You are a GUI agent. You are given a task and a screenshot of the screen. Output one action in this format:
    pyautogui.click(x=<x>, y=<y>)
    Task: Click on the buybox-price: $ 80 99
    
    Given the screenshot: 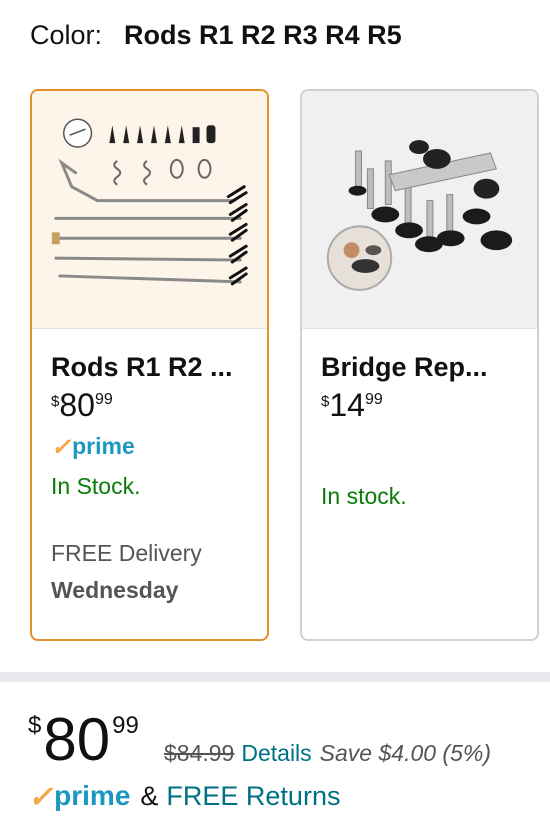 What is the action you would take?
    pyautogui.click(x=83, y=740)
    